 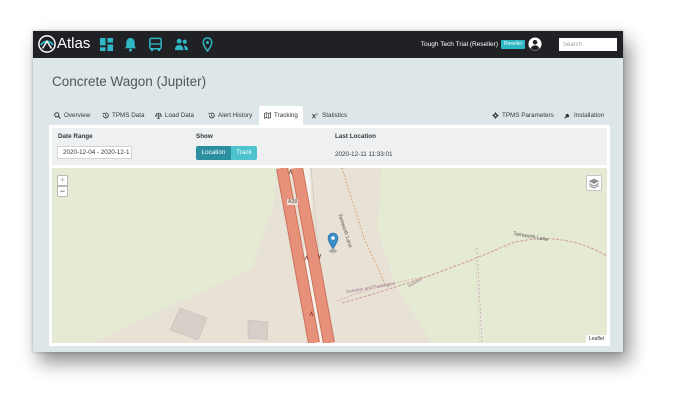 What do you see at coordinates (267, 115) in the screenshot?
I see `map-icon` at bounding box center [267, 115].